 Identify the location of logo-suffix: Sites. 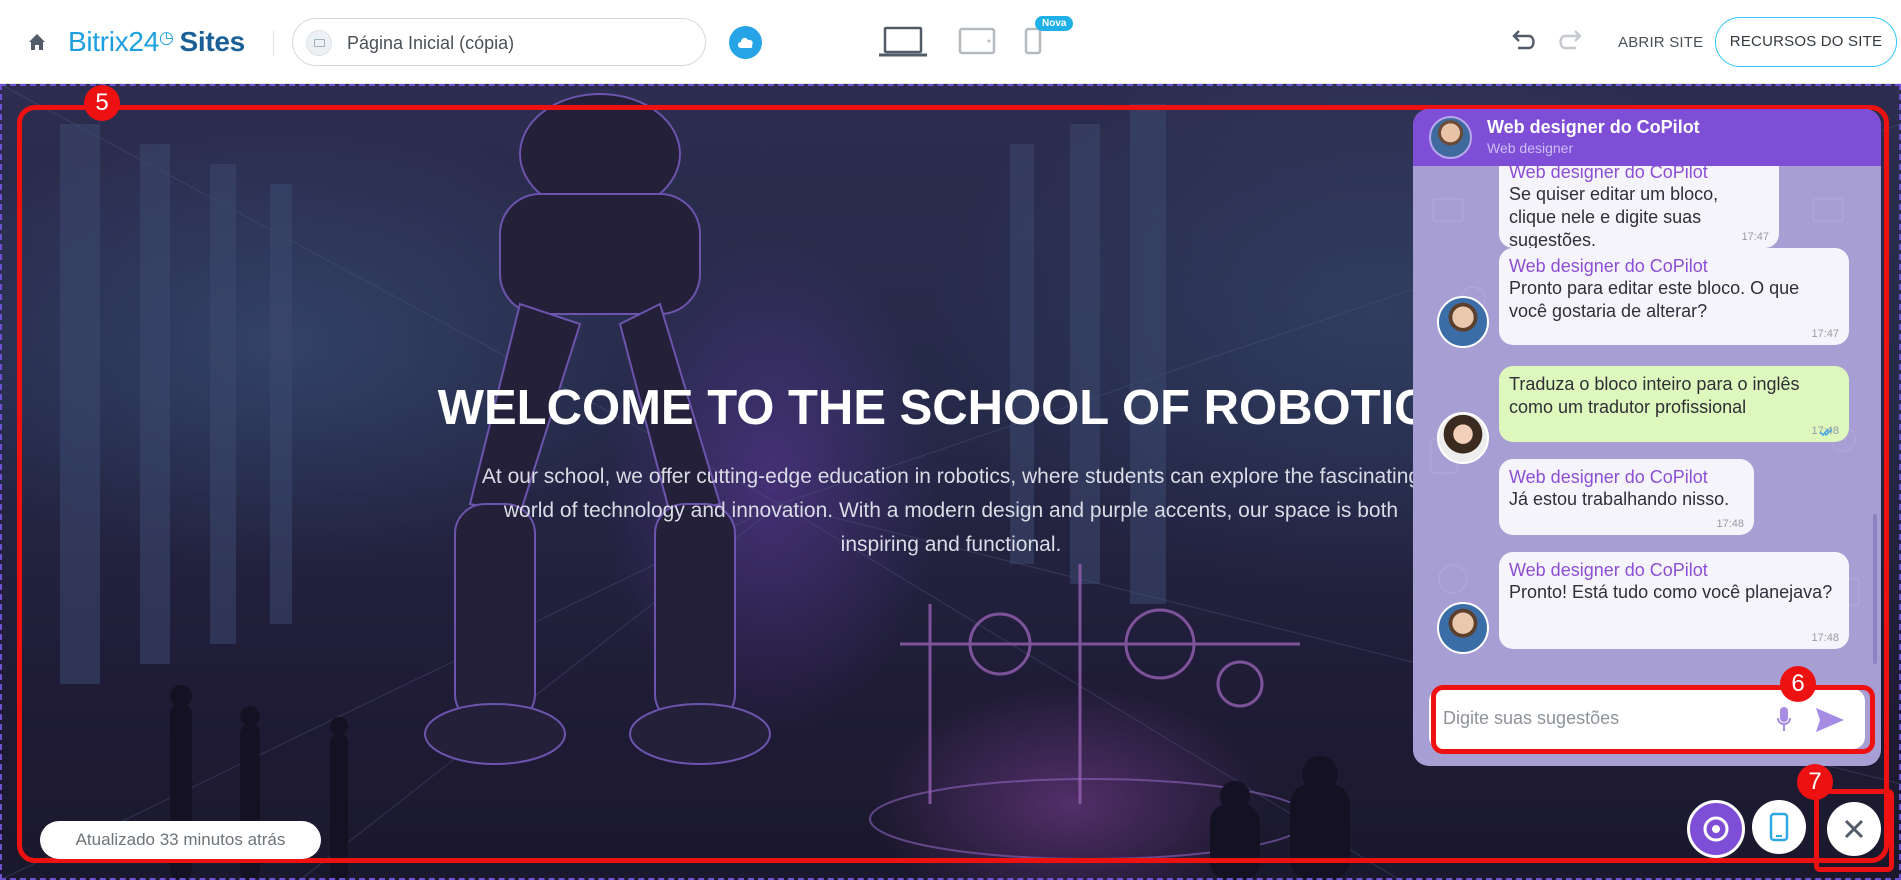
(212, 41).